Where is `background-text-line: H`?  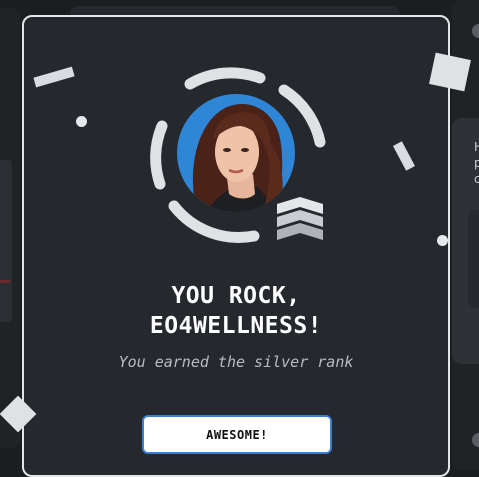 background-text-line: H is located at coordinates (476, 147).